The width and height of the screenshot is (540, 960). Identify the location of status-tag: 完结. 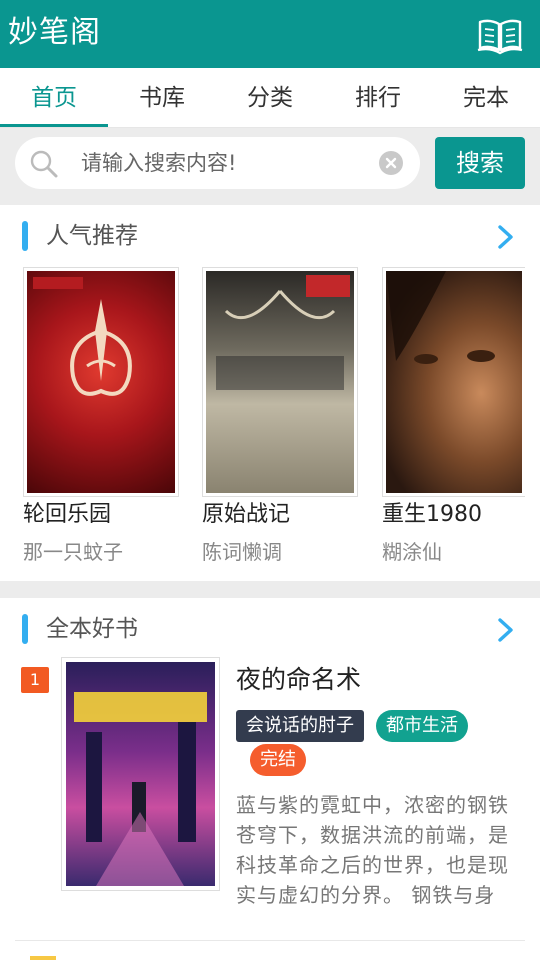
(278, 760).